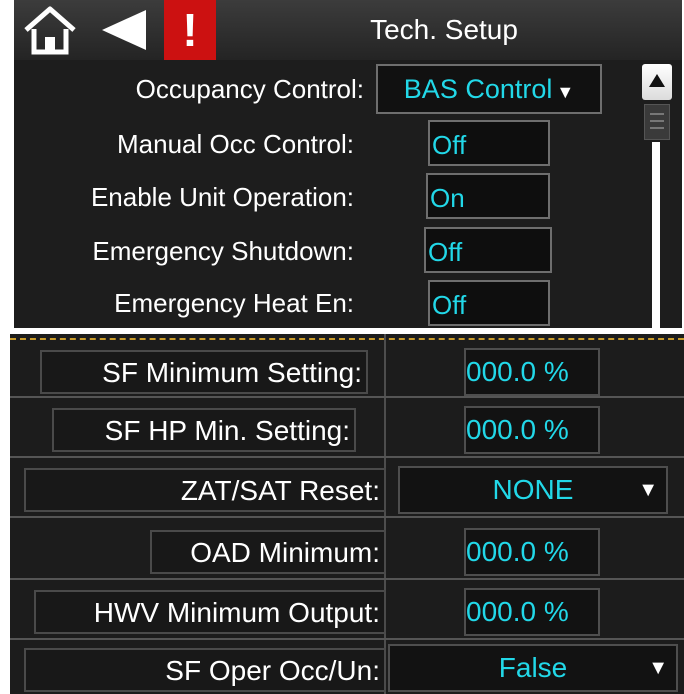 The height and width of the screenshot is (694, 684). I want to click on enable-unit-operation-value: On, so click(488, 196).